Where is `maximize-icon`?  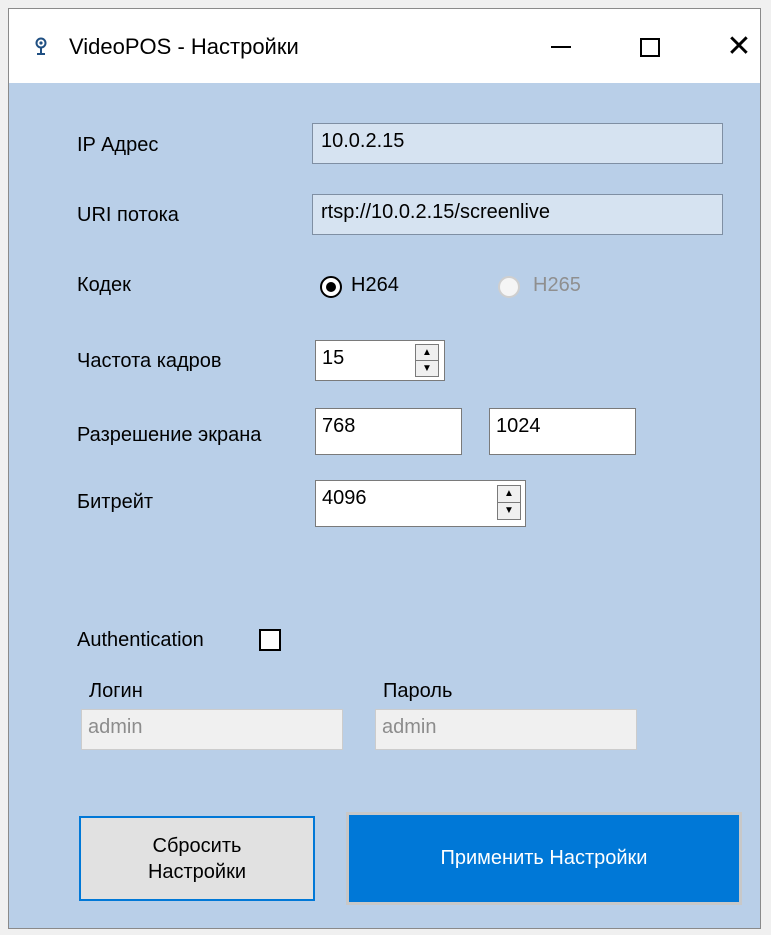
maximize-icon is located at coordinates (650, 47).